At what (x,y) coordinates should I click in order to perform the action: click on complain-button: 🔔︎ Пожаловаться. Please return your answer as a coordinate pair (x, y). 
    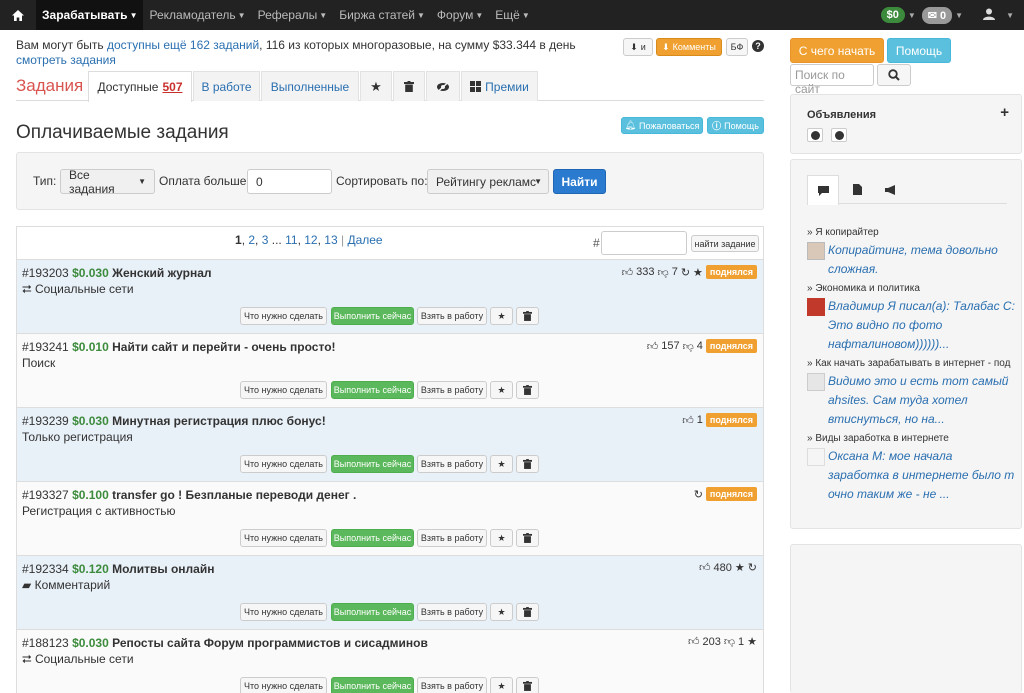
    Looking at the image, I should click on (662, 125).